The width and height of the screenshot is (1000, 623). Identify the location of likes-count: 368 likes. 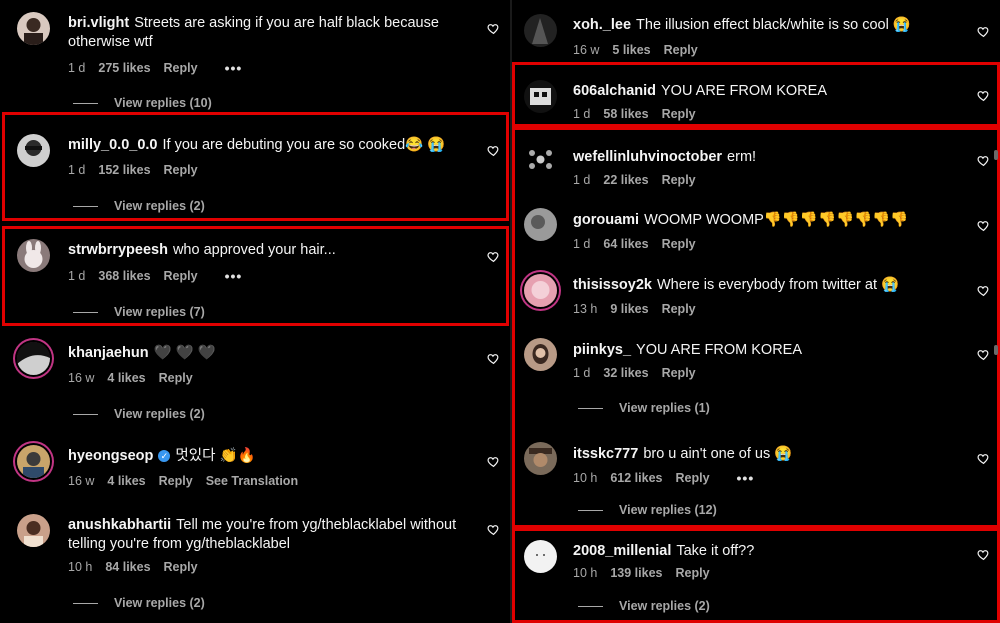
(124, 276).